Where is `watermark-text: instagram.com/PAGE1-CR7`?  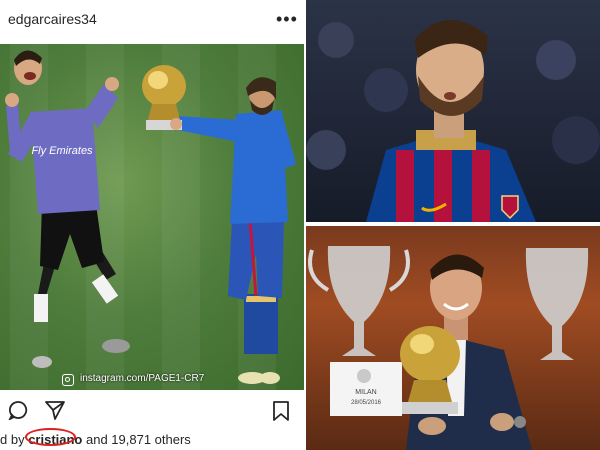 watermark-text: instagram.com/PAGE1-CR7 is located at coordinates (142, 378).